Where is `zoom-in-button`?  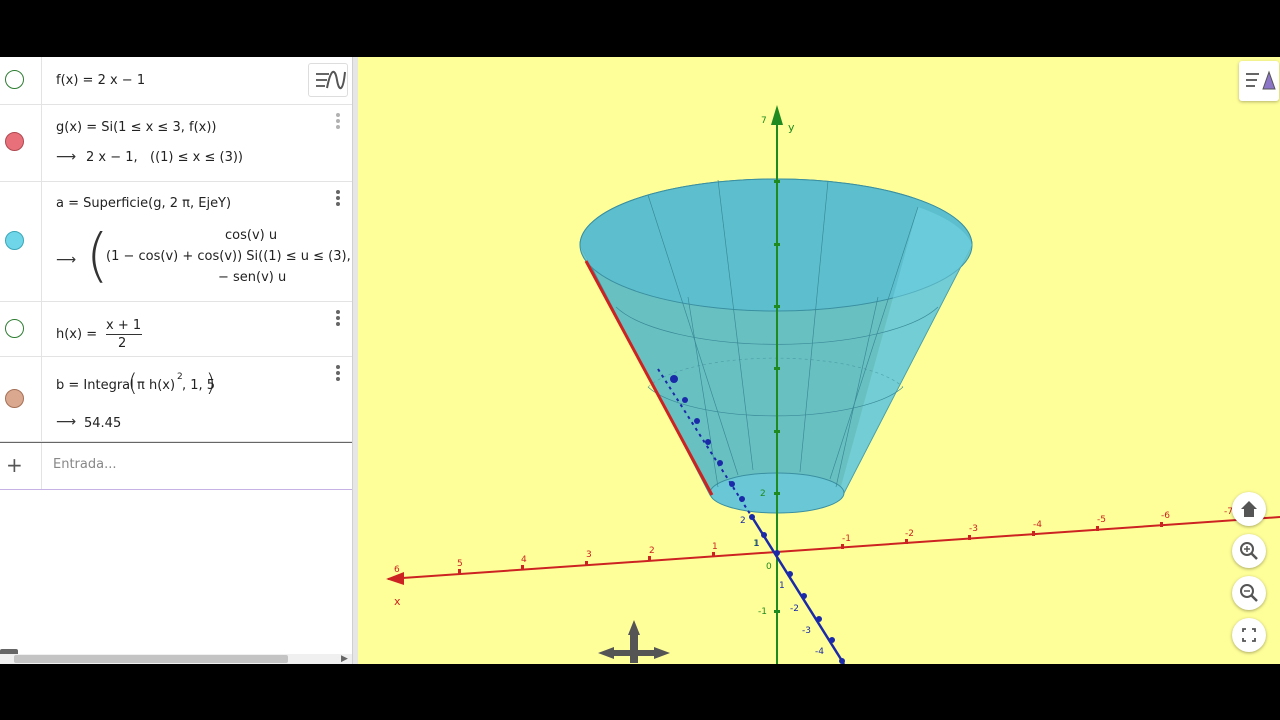
zoom-in-button is located at coordinates (1249, 551).